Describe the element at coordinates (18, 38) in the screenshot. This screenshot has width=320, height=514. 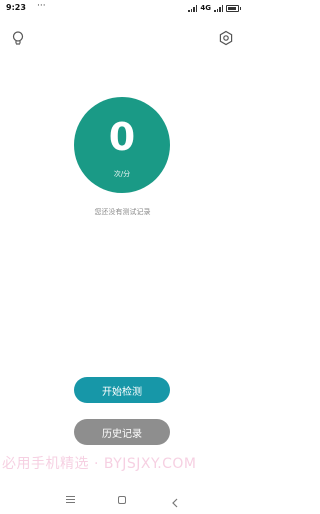
I see `lightbulb-icon` at that location.